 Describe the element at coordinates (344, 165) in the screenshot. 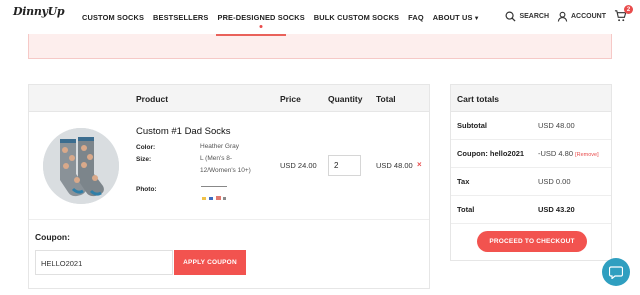

I see `quantity-input: 2` at that location.